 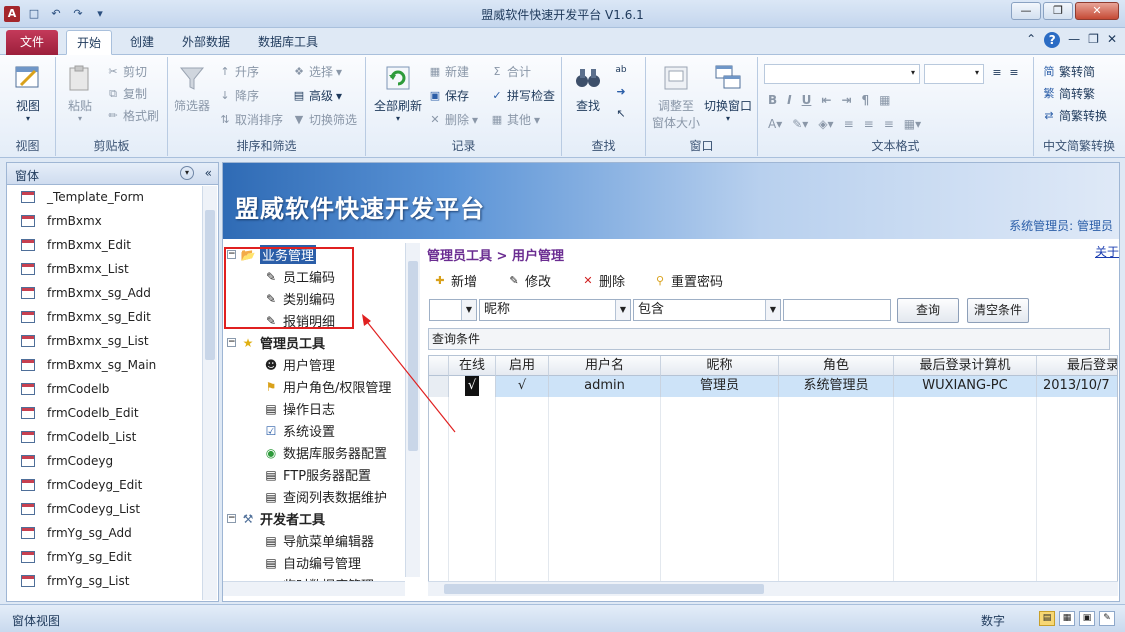 What do you see at coordinates (836, 366) in the screenshot?
I see `col-header-role: 角色` at bounding box center [836, 366].